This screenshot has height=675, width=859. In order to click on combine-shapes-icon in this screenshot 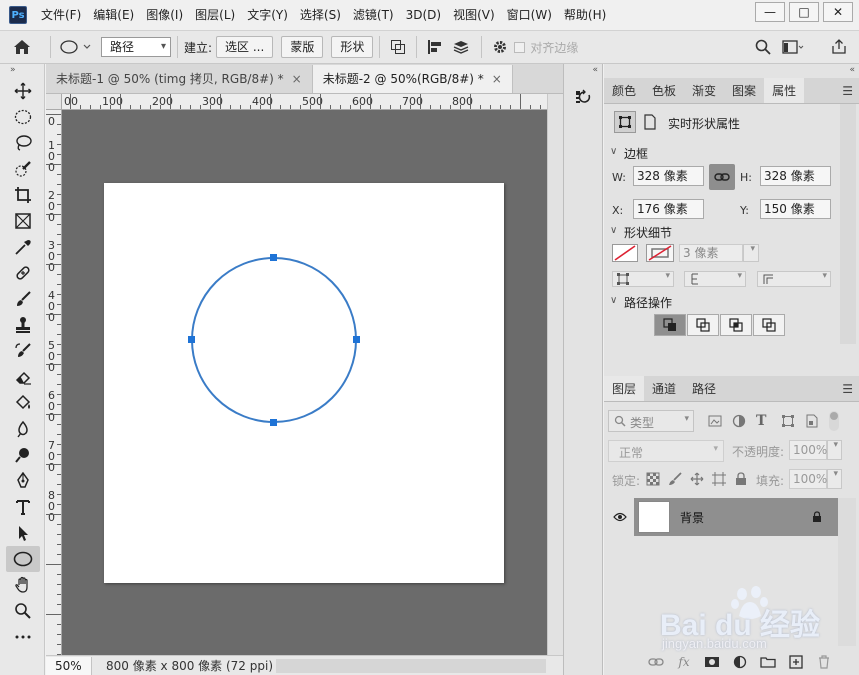, I will do `click(670, 325)`.